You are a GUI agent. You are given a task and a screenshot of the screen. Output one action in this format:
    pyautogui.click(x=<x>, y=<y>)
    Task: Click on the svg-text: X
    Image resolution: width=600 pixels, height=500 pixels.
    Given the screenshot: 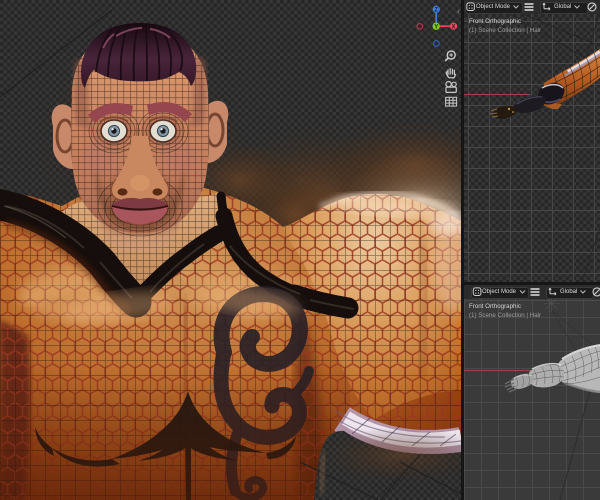 What is the action you would take?
    pyautogui.click(x=453, y=27)
    